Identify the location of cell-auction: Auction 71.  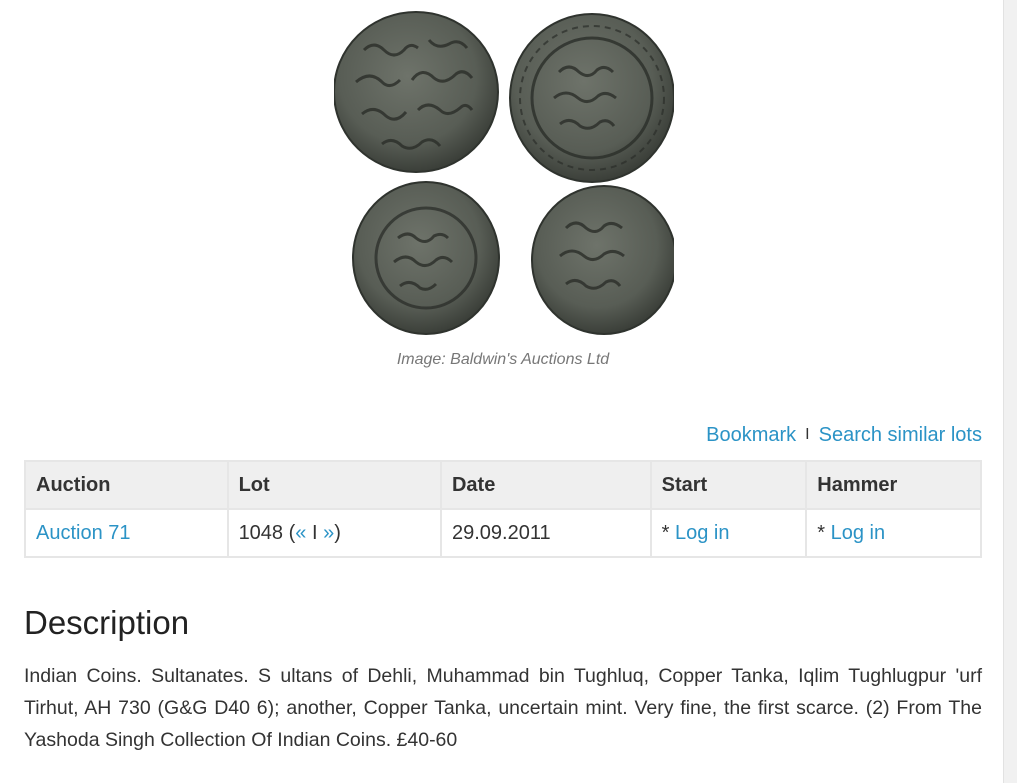
(126, 533).